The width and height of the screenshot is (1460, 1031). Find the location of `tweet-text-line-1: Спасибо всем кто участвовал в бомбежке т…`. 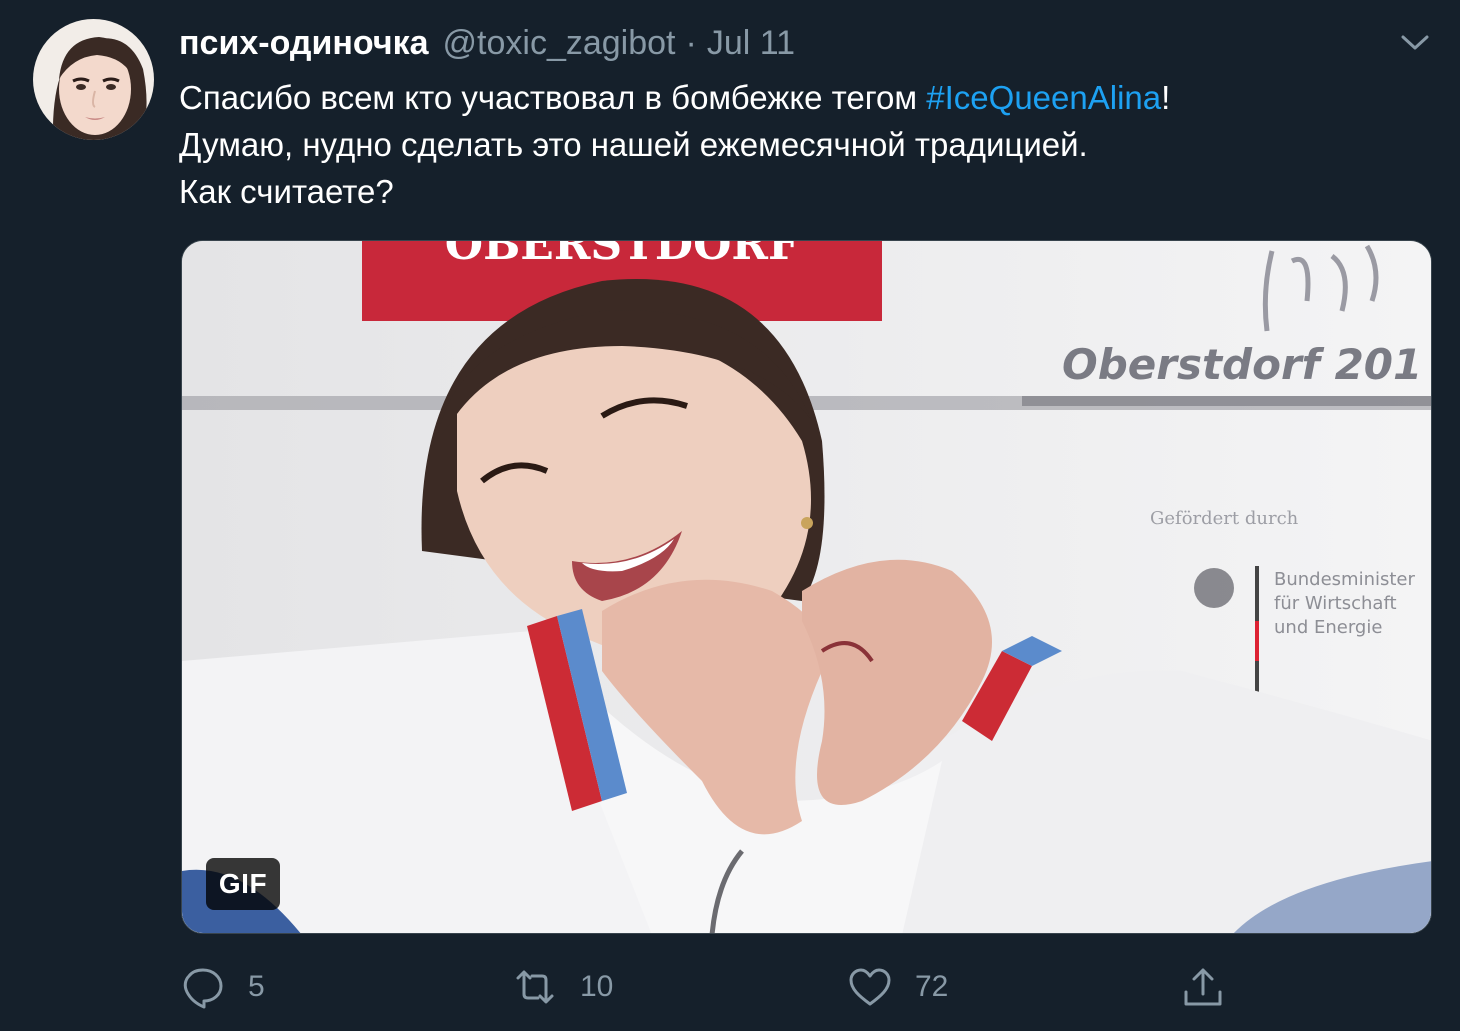

tweet-text-line-1: Спасибо всем кто участвовал в бомбежке т… is located at coordinates (799, 97).